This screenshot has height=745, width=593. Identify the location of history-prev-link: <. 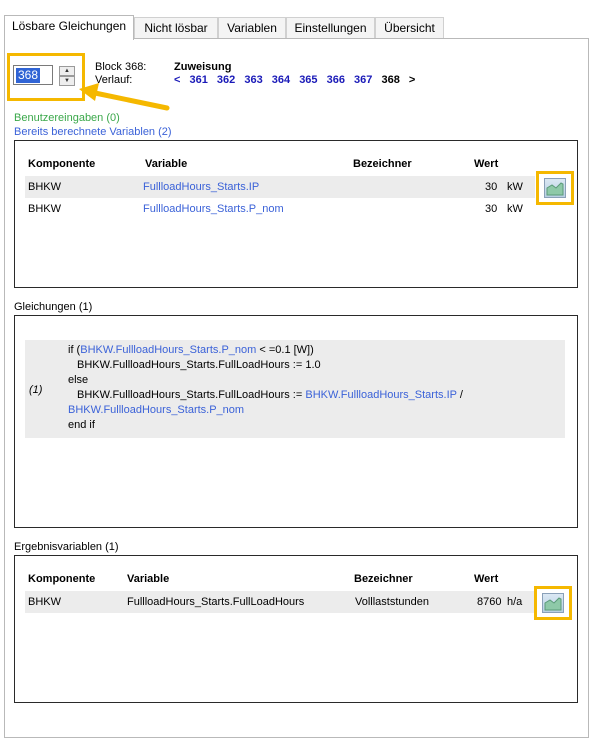
(177, 80).